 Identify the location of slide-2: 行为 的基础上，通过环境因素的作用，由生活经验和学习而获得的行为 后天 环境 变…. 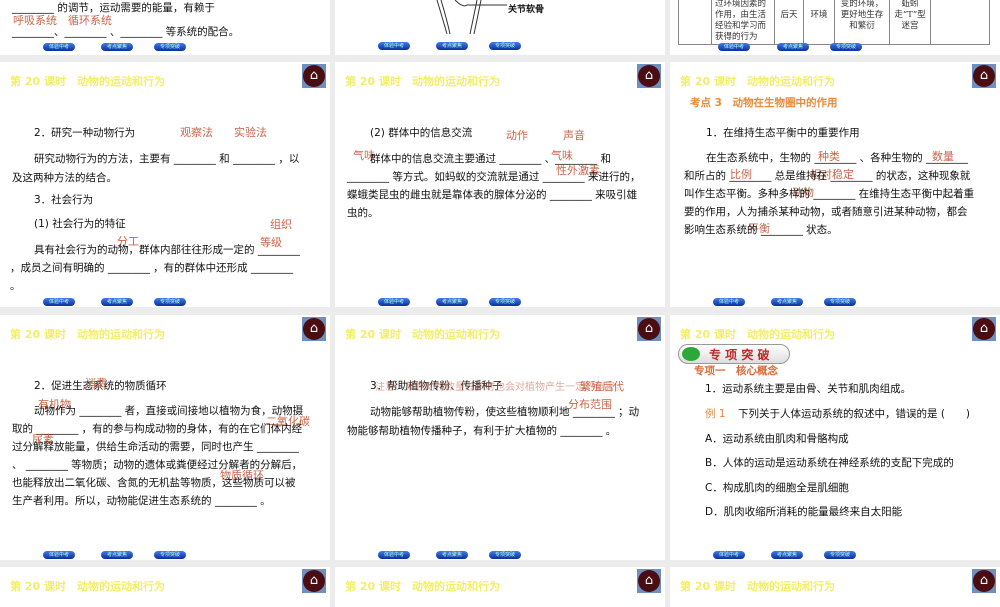
(835, 27).